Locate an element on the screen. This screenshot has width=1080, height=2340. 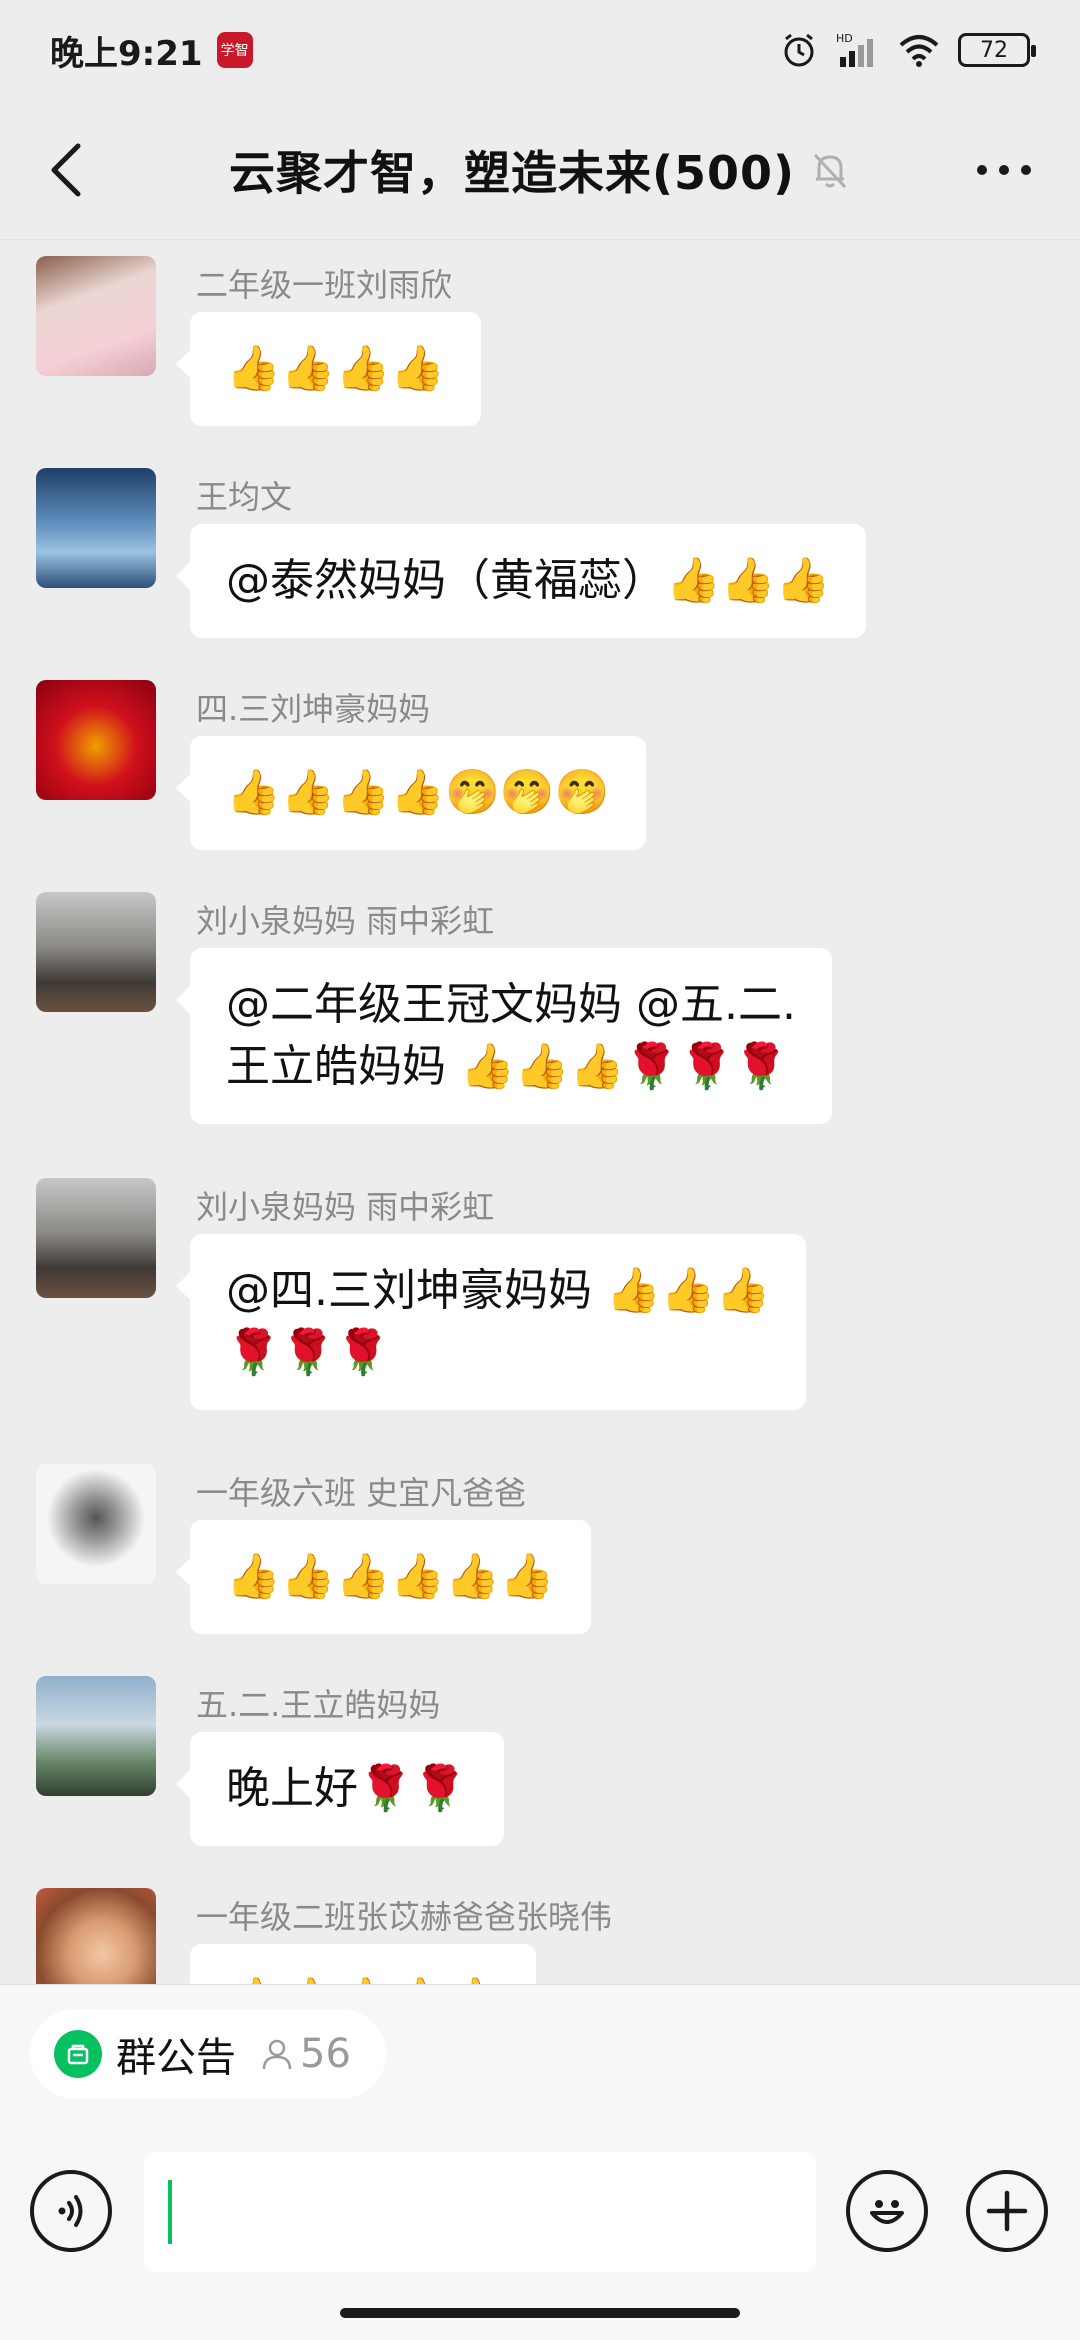
group-notice-button: 群公告 56 is located at coordinates (208, 2054).